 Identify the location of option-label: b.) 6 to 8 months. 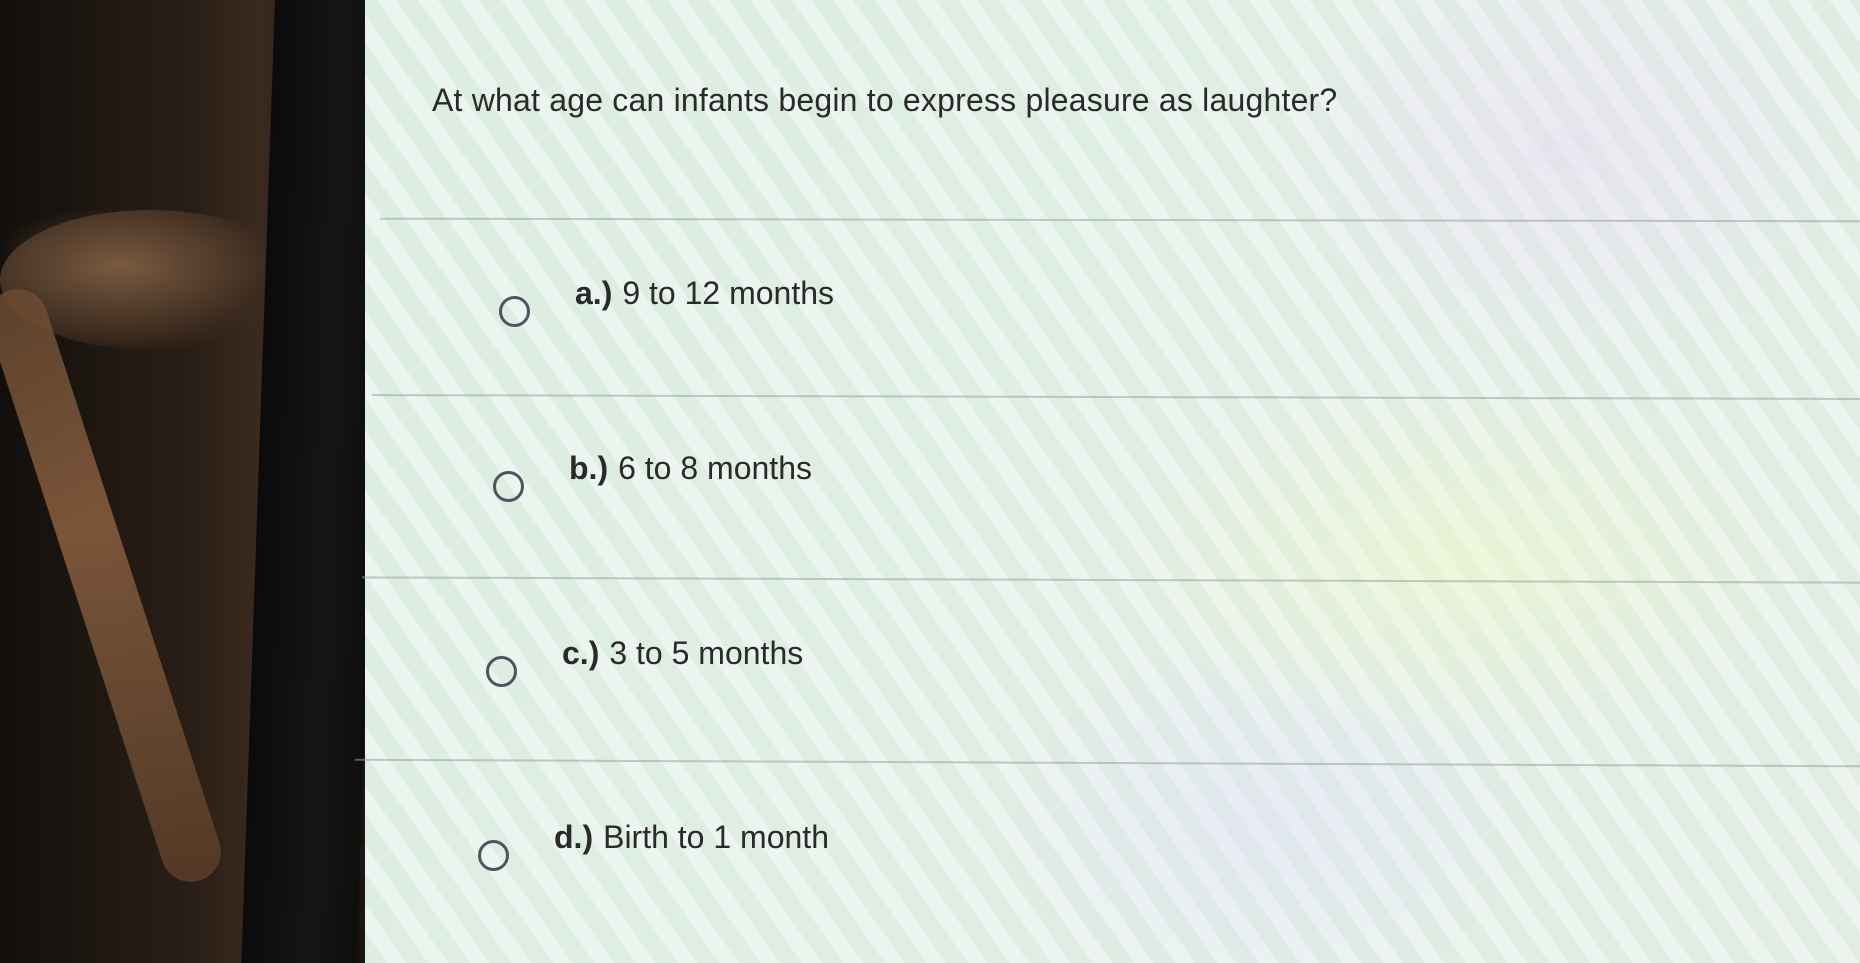
(690, 468).